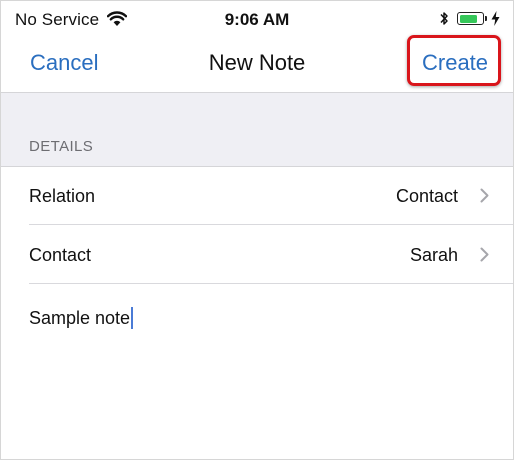  I want to click on contact-value: Sarah, so click(433, 255).